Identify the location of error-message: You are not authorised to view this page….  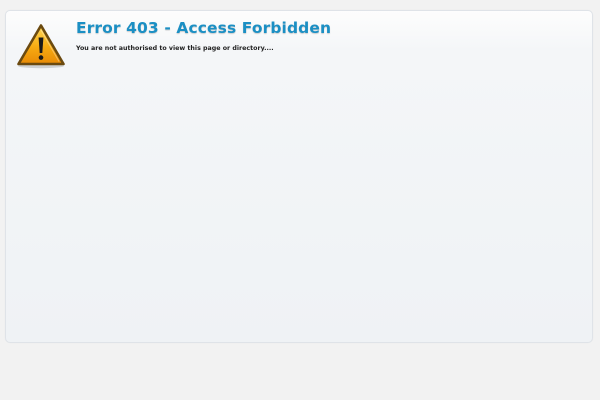
(175, 48).